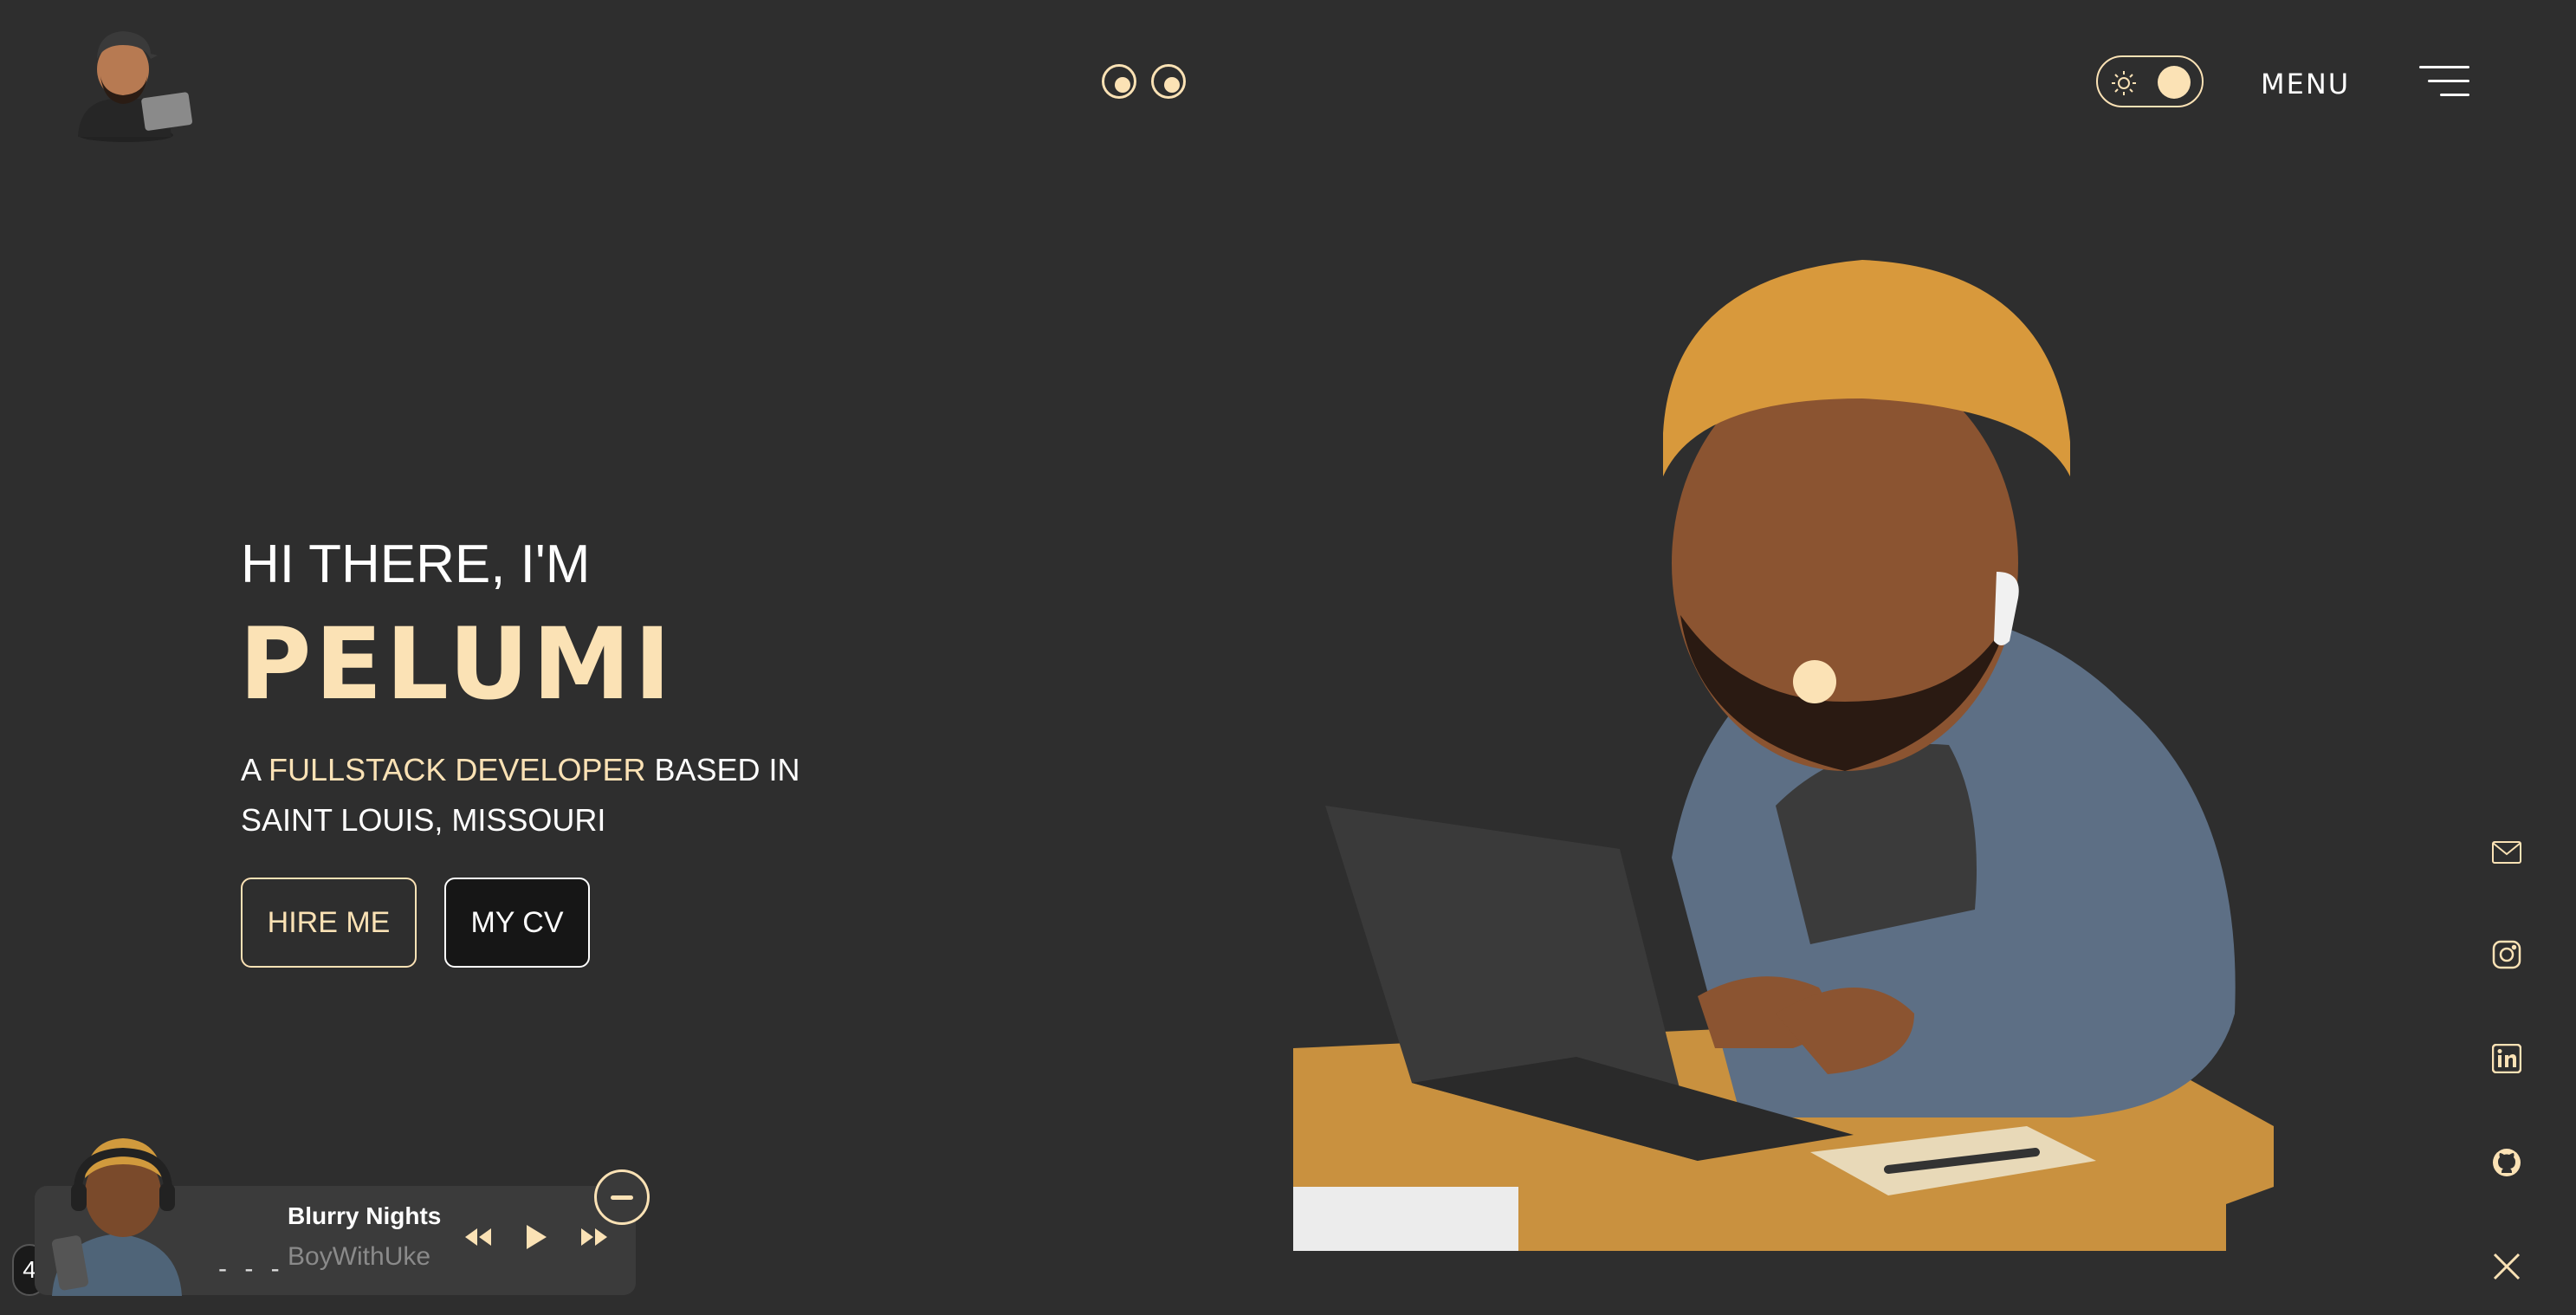 The width and height of the screenshot is (2576, 1315). What do you see at coordinates (2506, 1058) in the screenshot?
I see `linkedin-icon` at bounding box center [2506, 1058].